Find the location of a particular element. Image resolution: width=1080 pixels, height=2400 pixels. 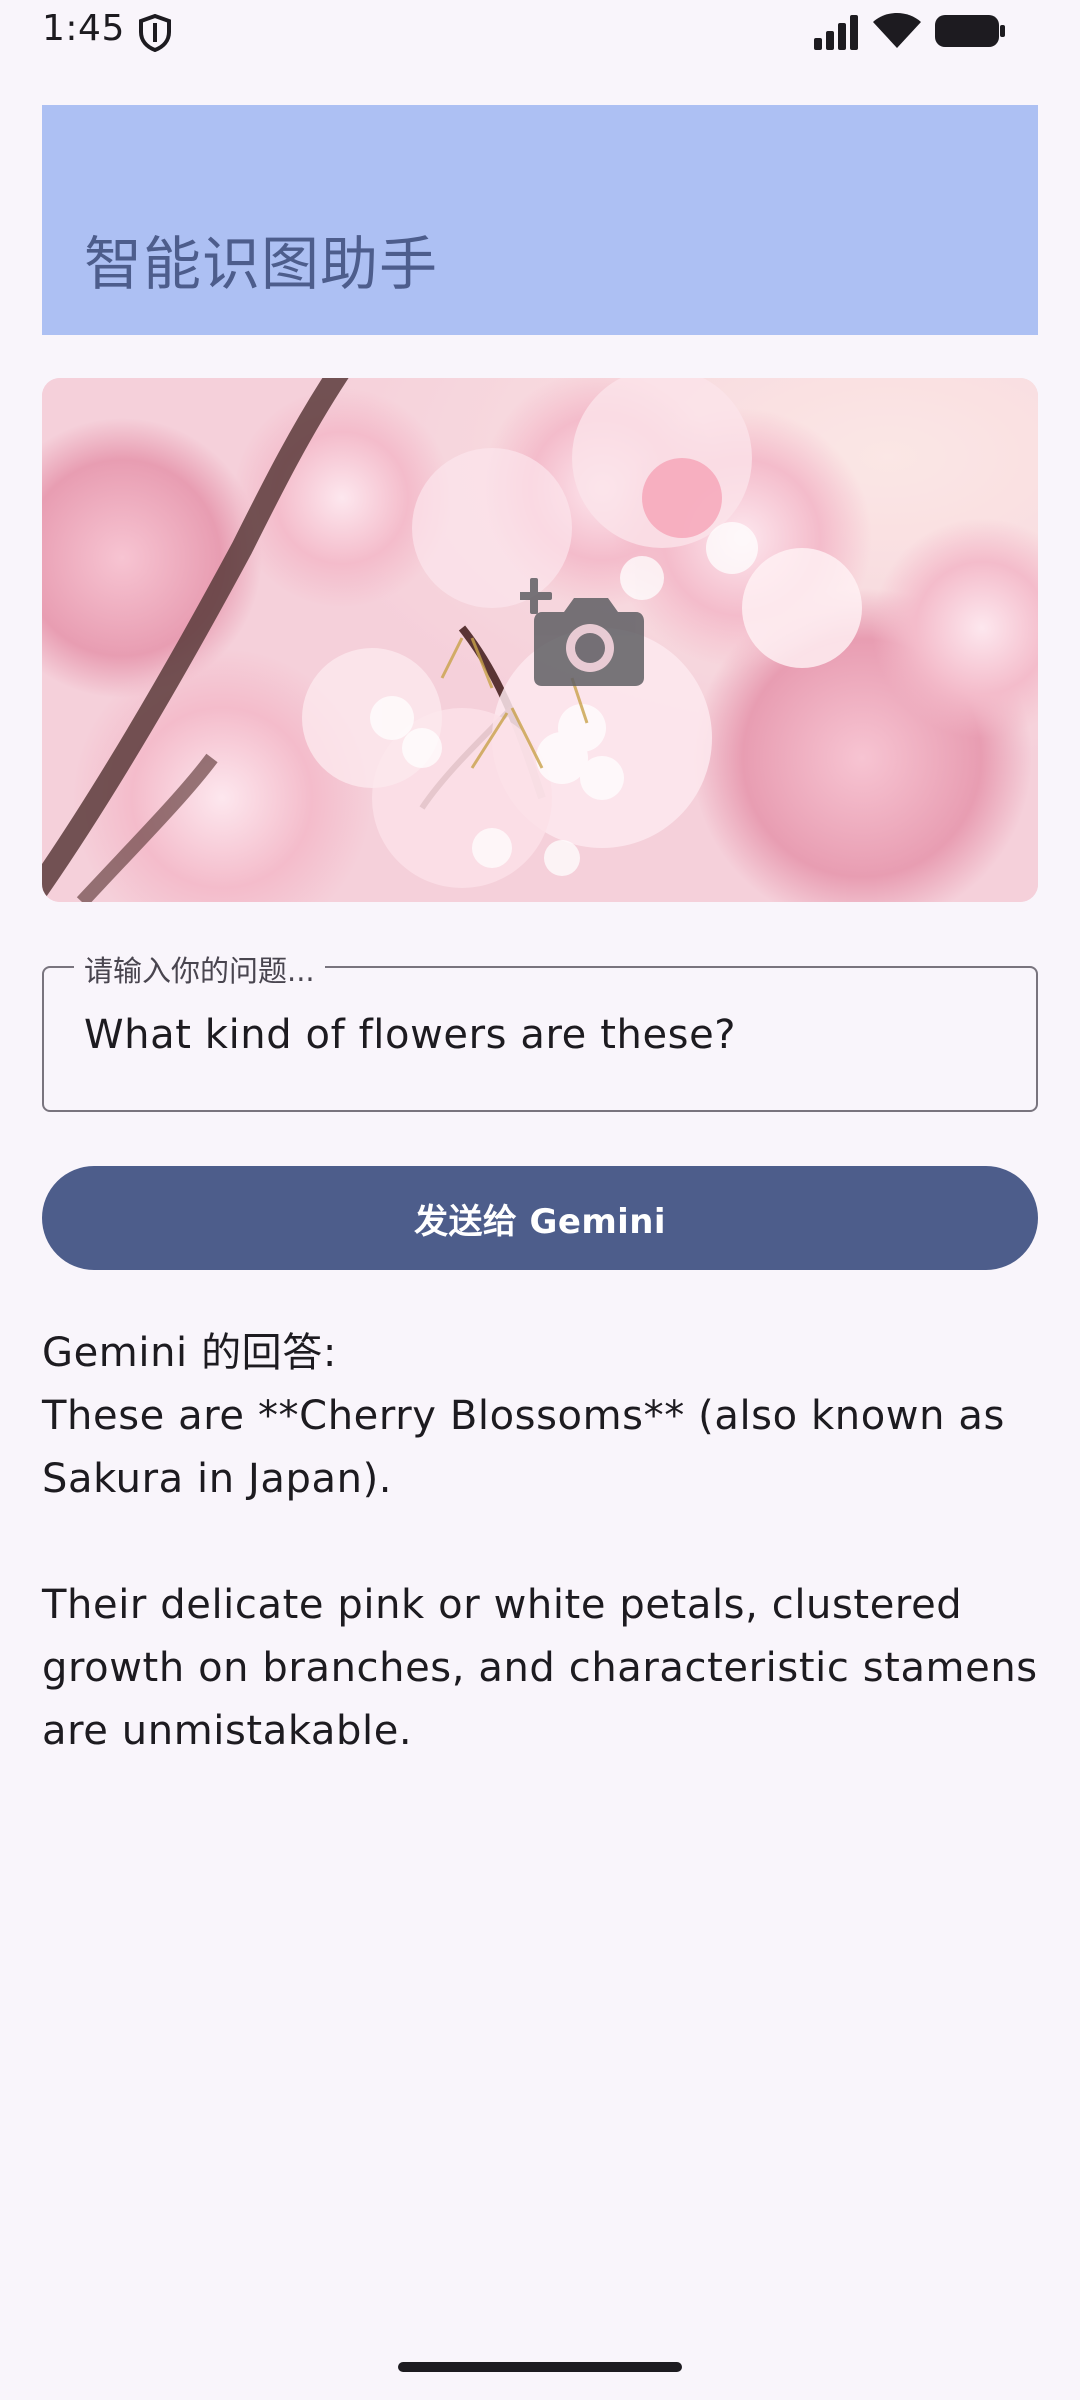

home-indicator is located at coordinates (540, 2367).